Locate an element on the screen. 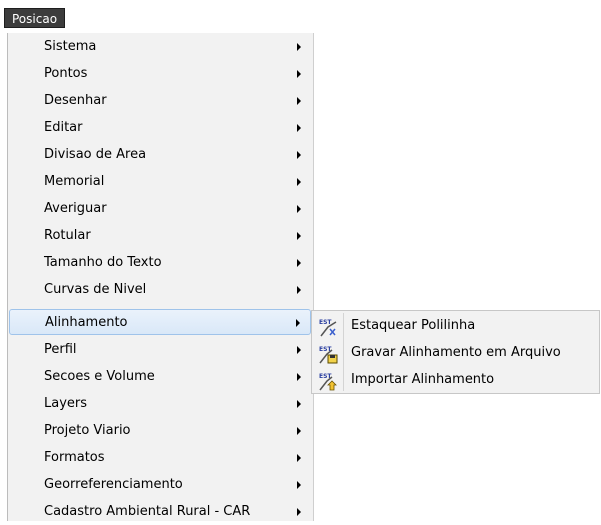 Image resolution: width=601 pixels, height=525 pixels. menu-item-divisao-de-area: Divisao de Area is located at coordinates (160, 155).